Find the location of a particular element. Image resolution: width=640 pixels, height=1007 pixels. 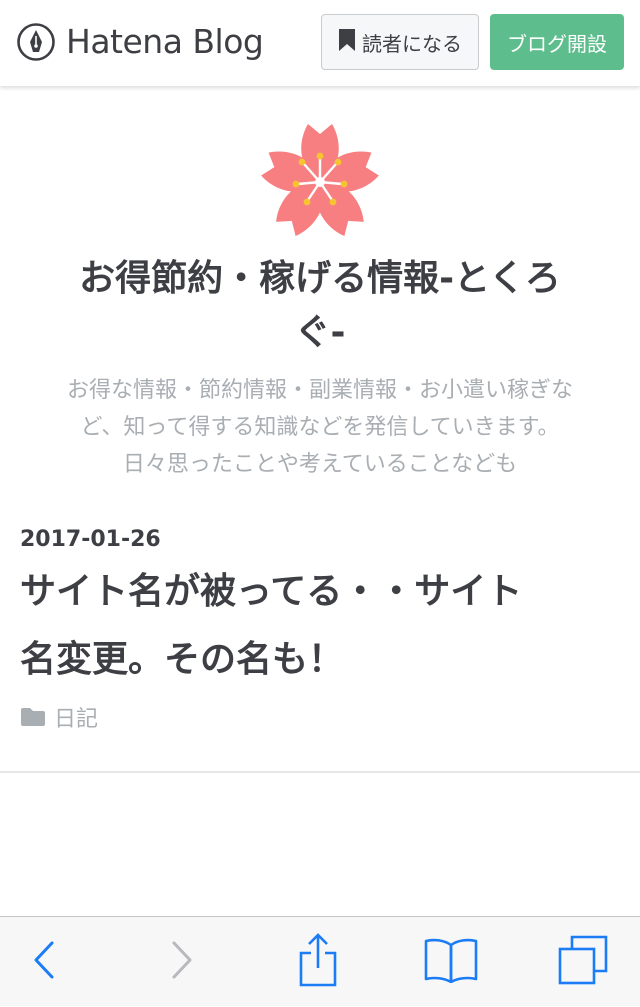

back-button is located at coordinates (44, 962).